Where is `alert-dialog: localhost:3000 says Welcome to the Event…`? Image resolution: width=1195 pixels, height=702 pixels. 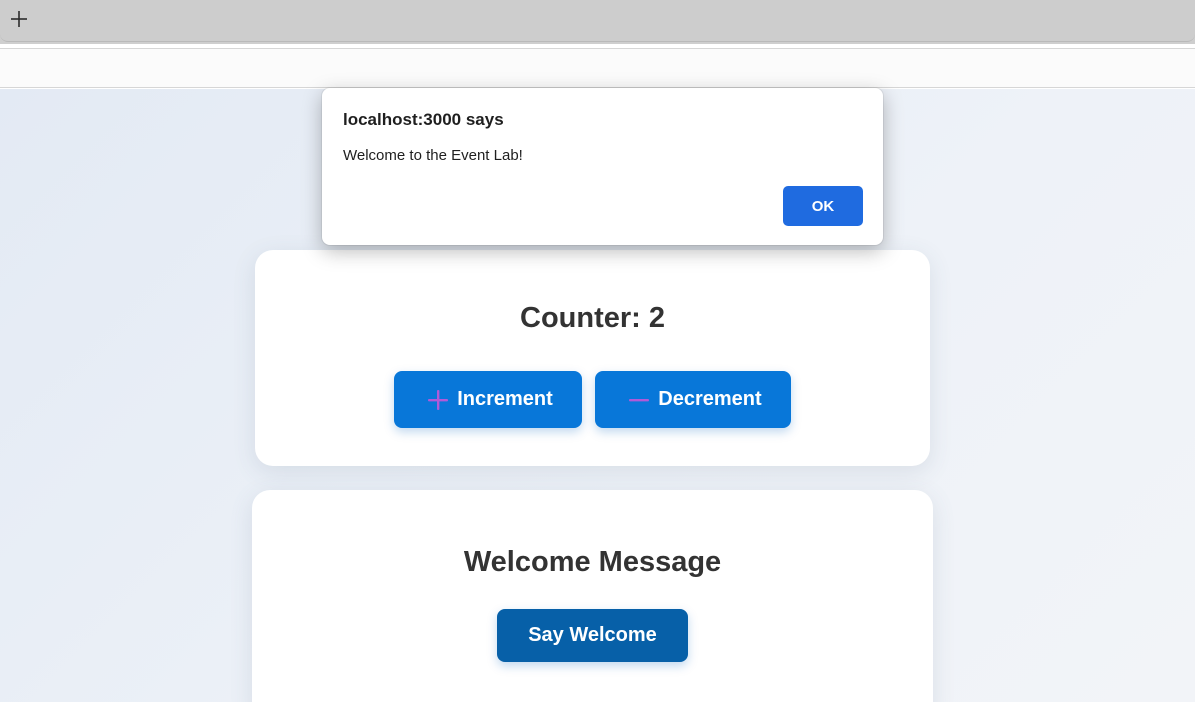 alert-dialog: localhost:3000 says Welcome to the Event… is located at coordinates (602, 166).